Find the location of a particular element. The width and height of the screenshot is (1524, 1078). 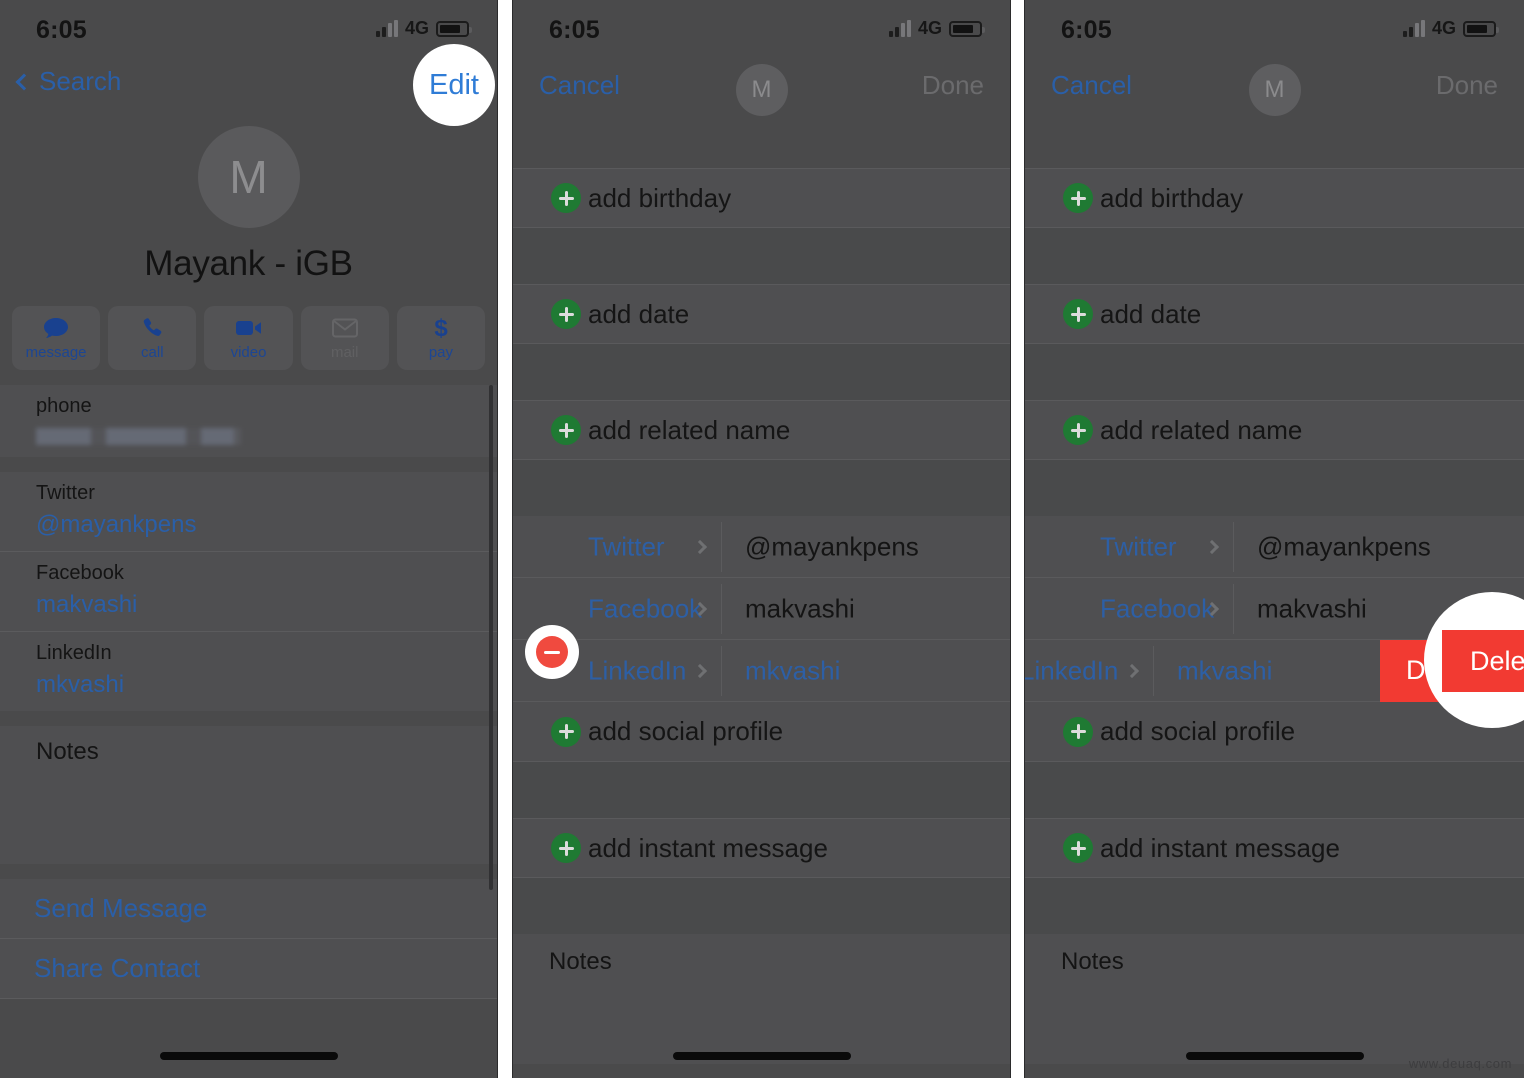

send-message-button: Send Message is located at coordinates (248, 909).